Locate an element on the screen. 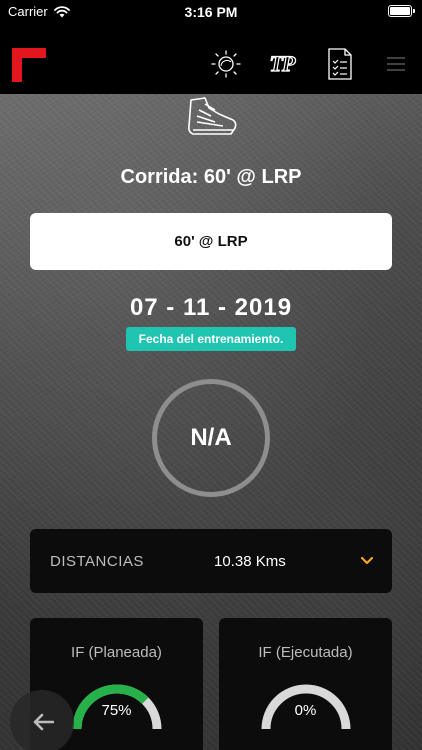  status-bar: Carrier 3:16 PM is located at coordinates (211, 12).